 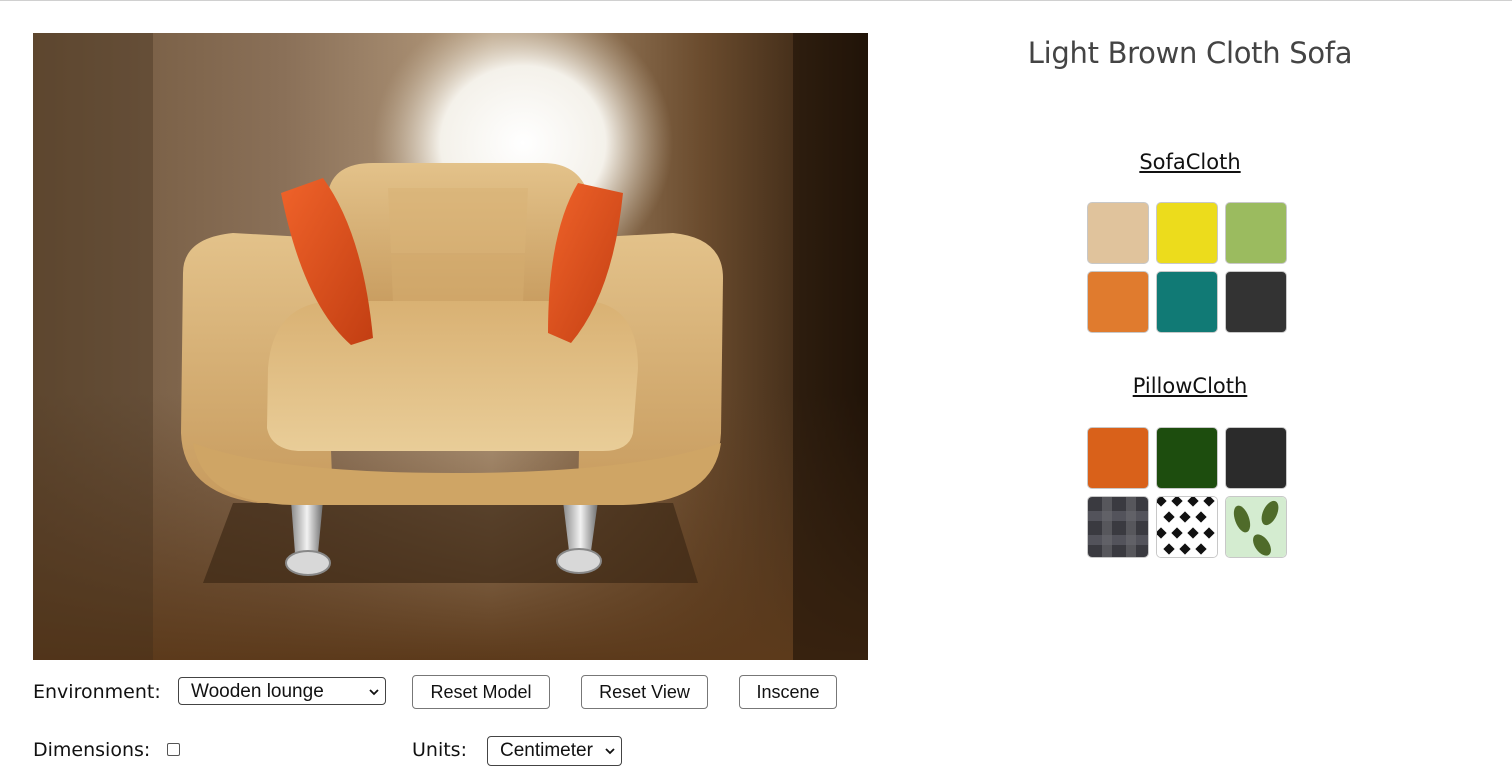 I want to click on environment-label: Environment:, so click(x=97, y=692).